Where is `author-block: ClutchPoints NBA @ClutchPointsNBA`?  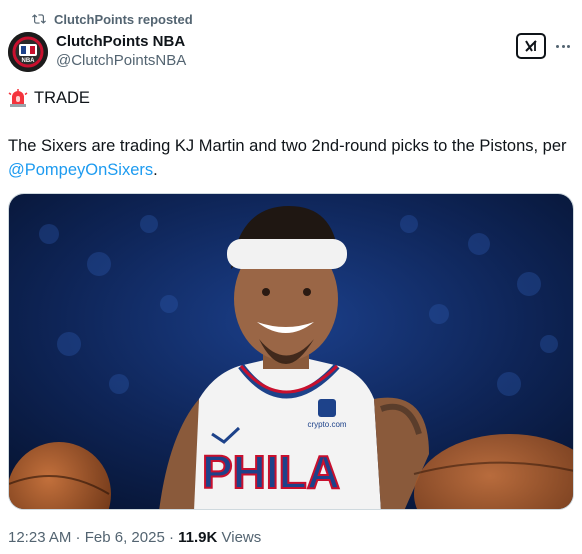
author-block: ClutchPoints NBA @ClutchPointsNBA is located at coordinates (121, 51).